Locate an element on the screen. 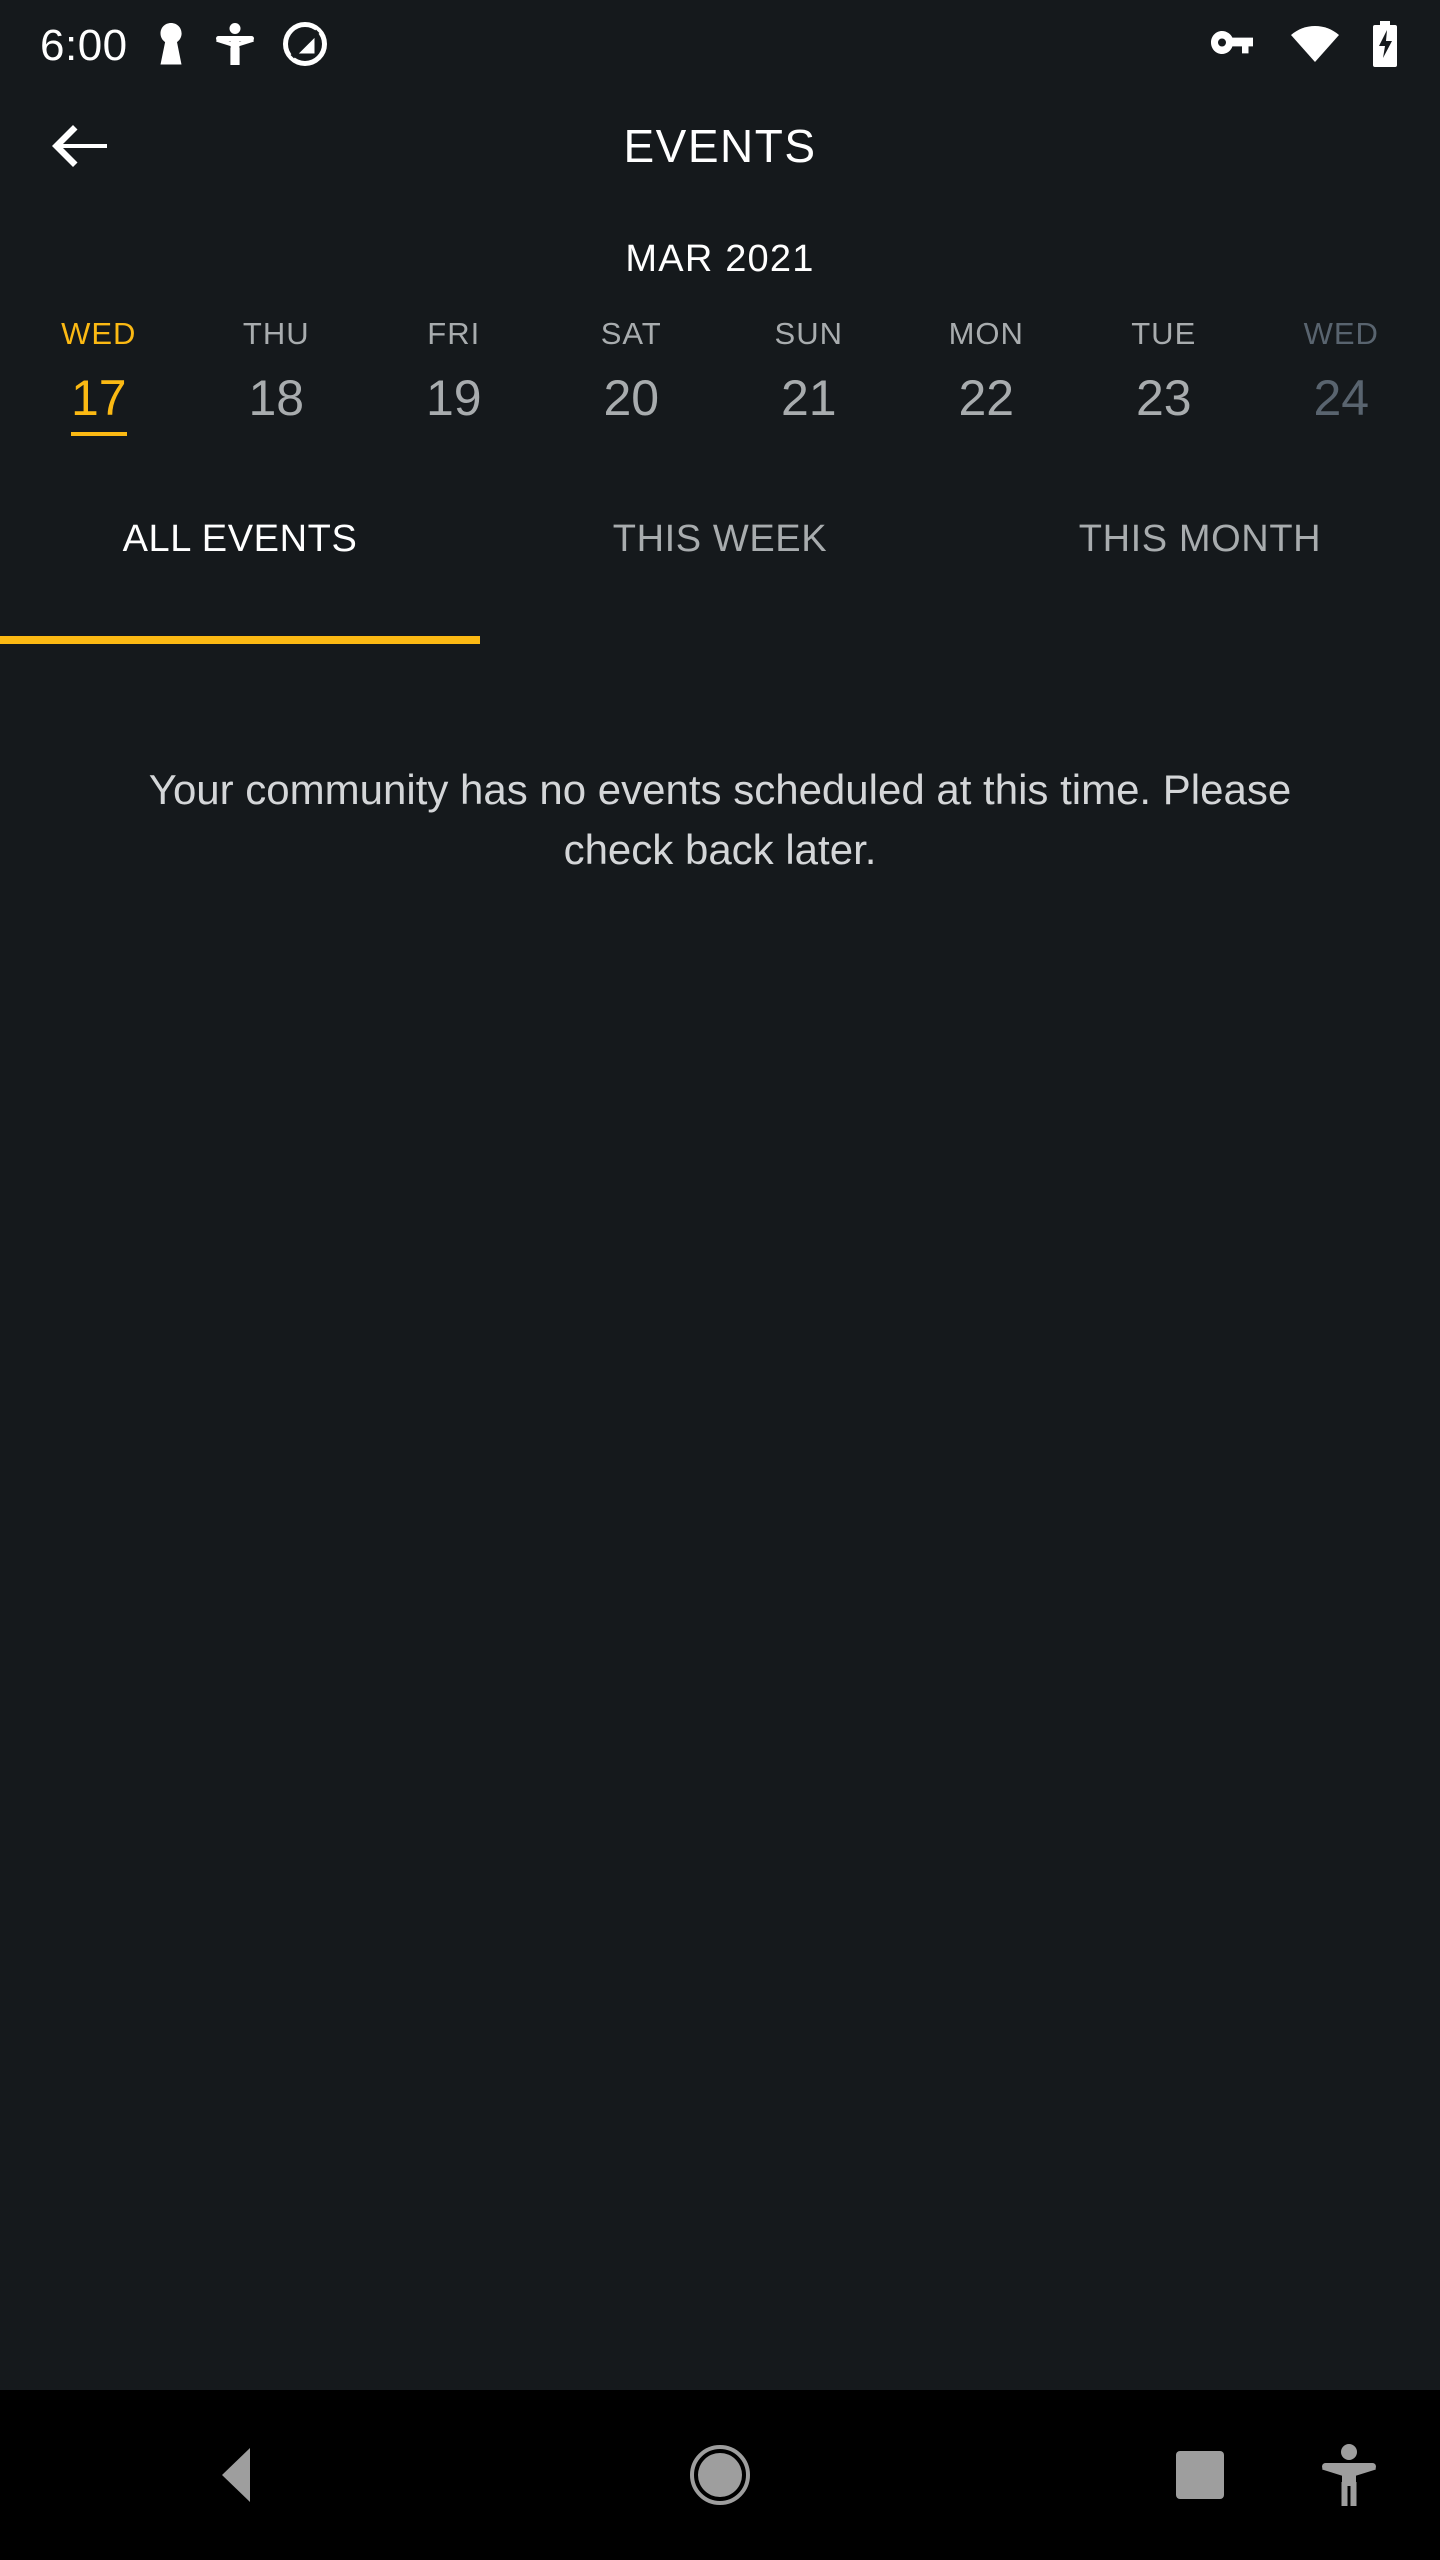 Image resolution: width=1440 pixels, height=2560 pixels. date-dow-label: SUN is located at coordinates (808, 333).